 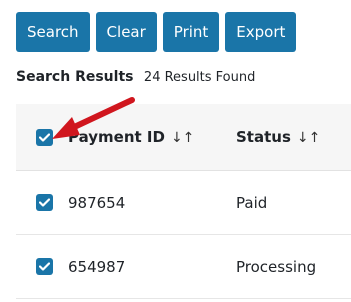 I want to click on column-header-label: Status, so click(x=263, y=137).